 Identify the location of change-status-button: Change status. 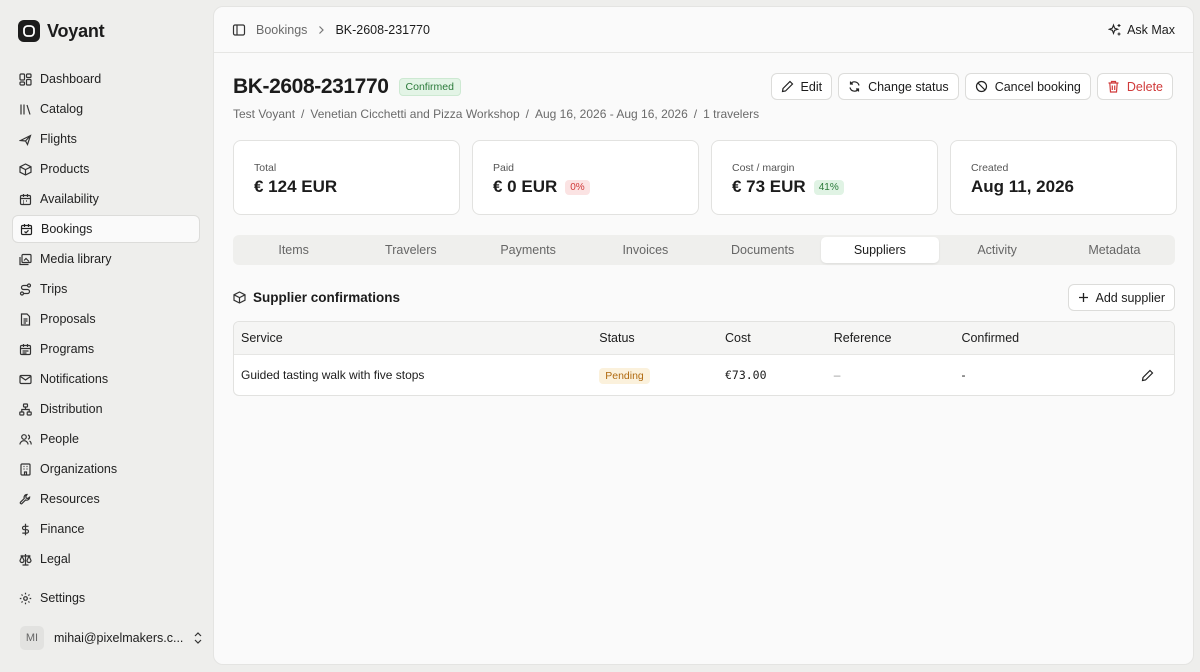
(898, 86).